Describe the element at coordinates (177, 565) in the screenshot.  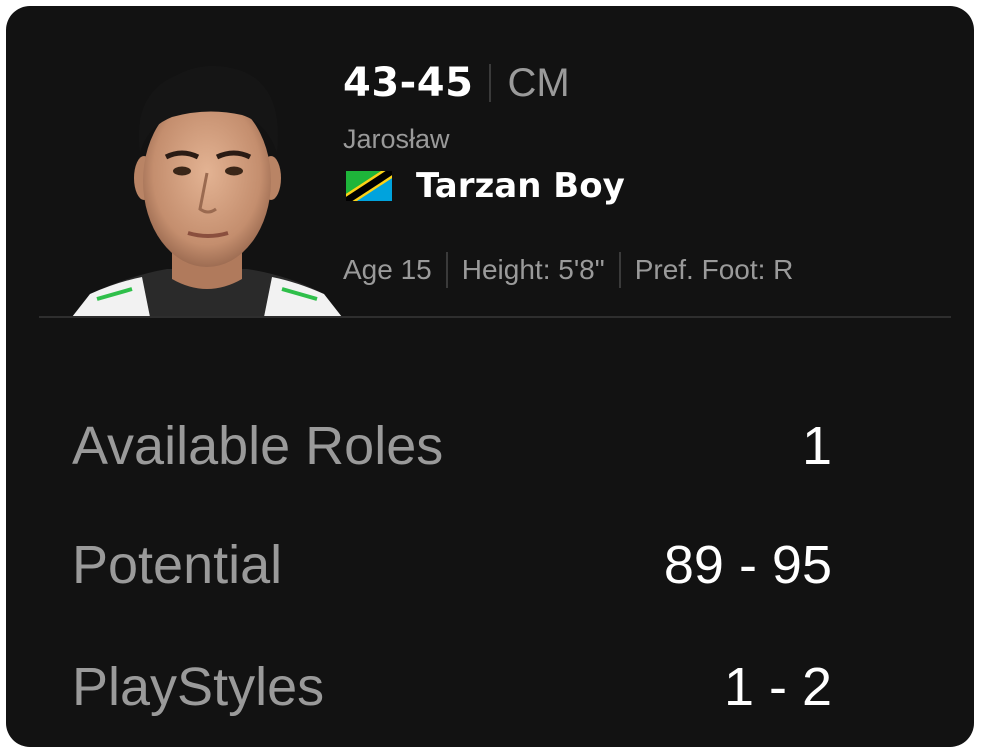
I see `stat-label: Potential` at that location.